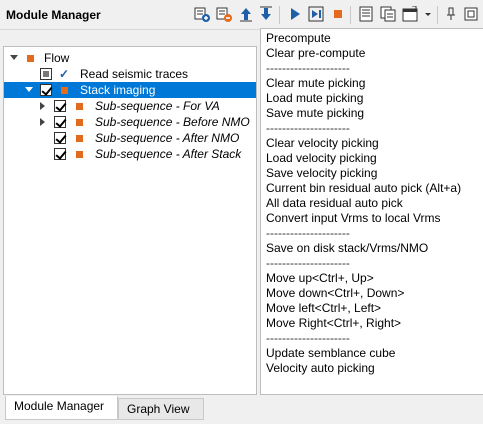 Image resolution: width=483 pixels, height=424 pixels. What do you see at coordinates (266, 14) in the screenshot?
I see `move-down-icon` at bounding box center [266, 14].